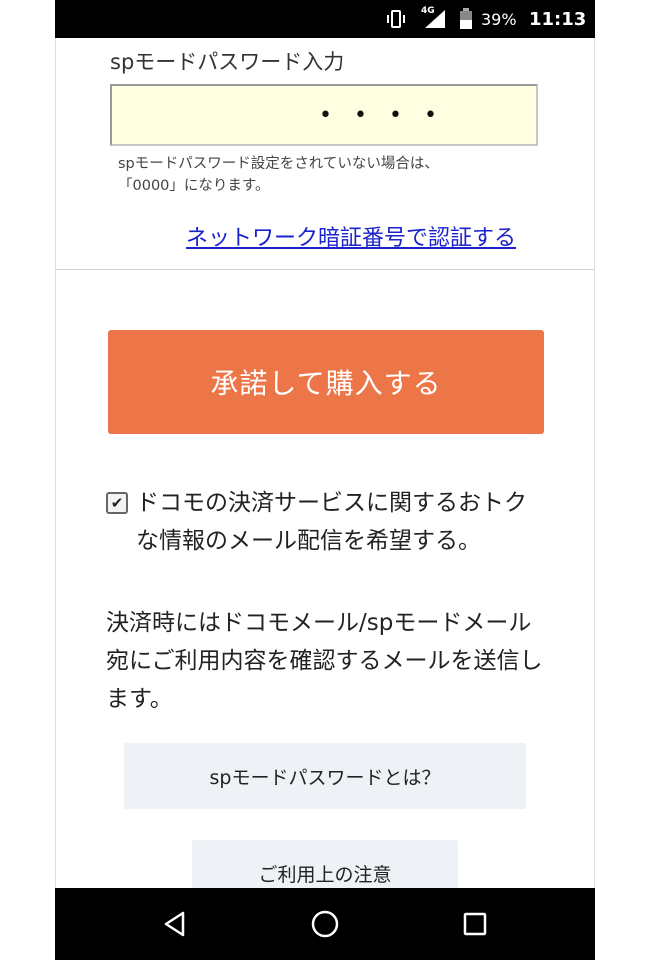  Describe the element at coordinates (466, 19) in the screenshot. I see `battery-icon` at that location.